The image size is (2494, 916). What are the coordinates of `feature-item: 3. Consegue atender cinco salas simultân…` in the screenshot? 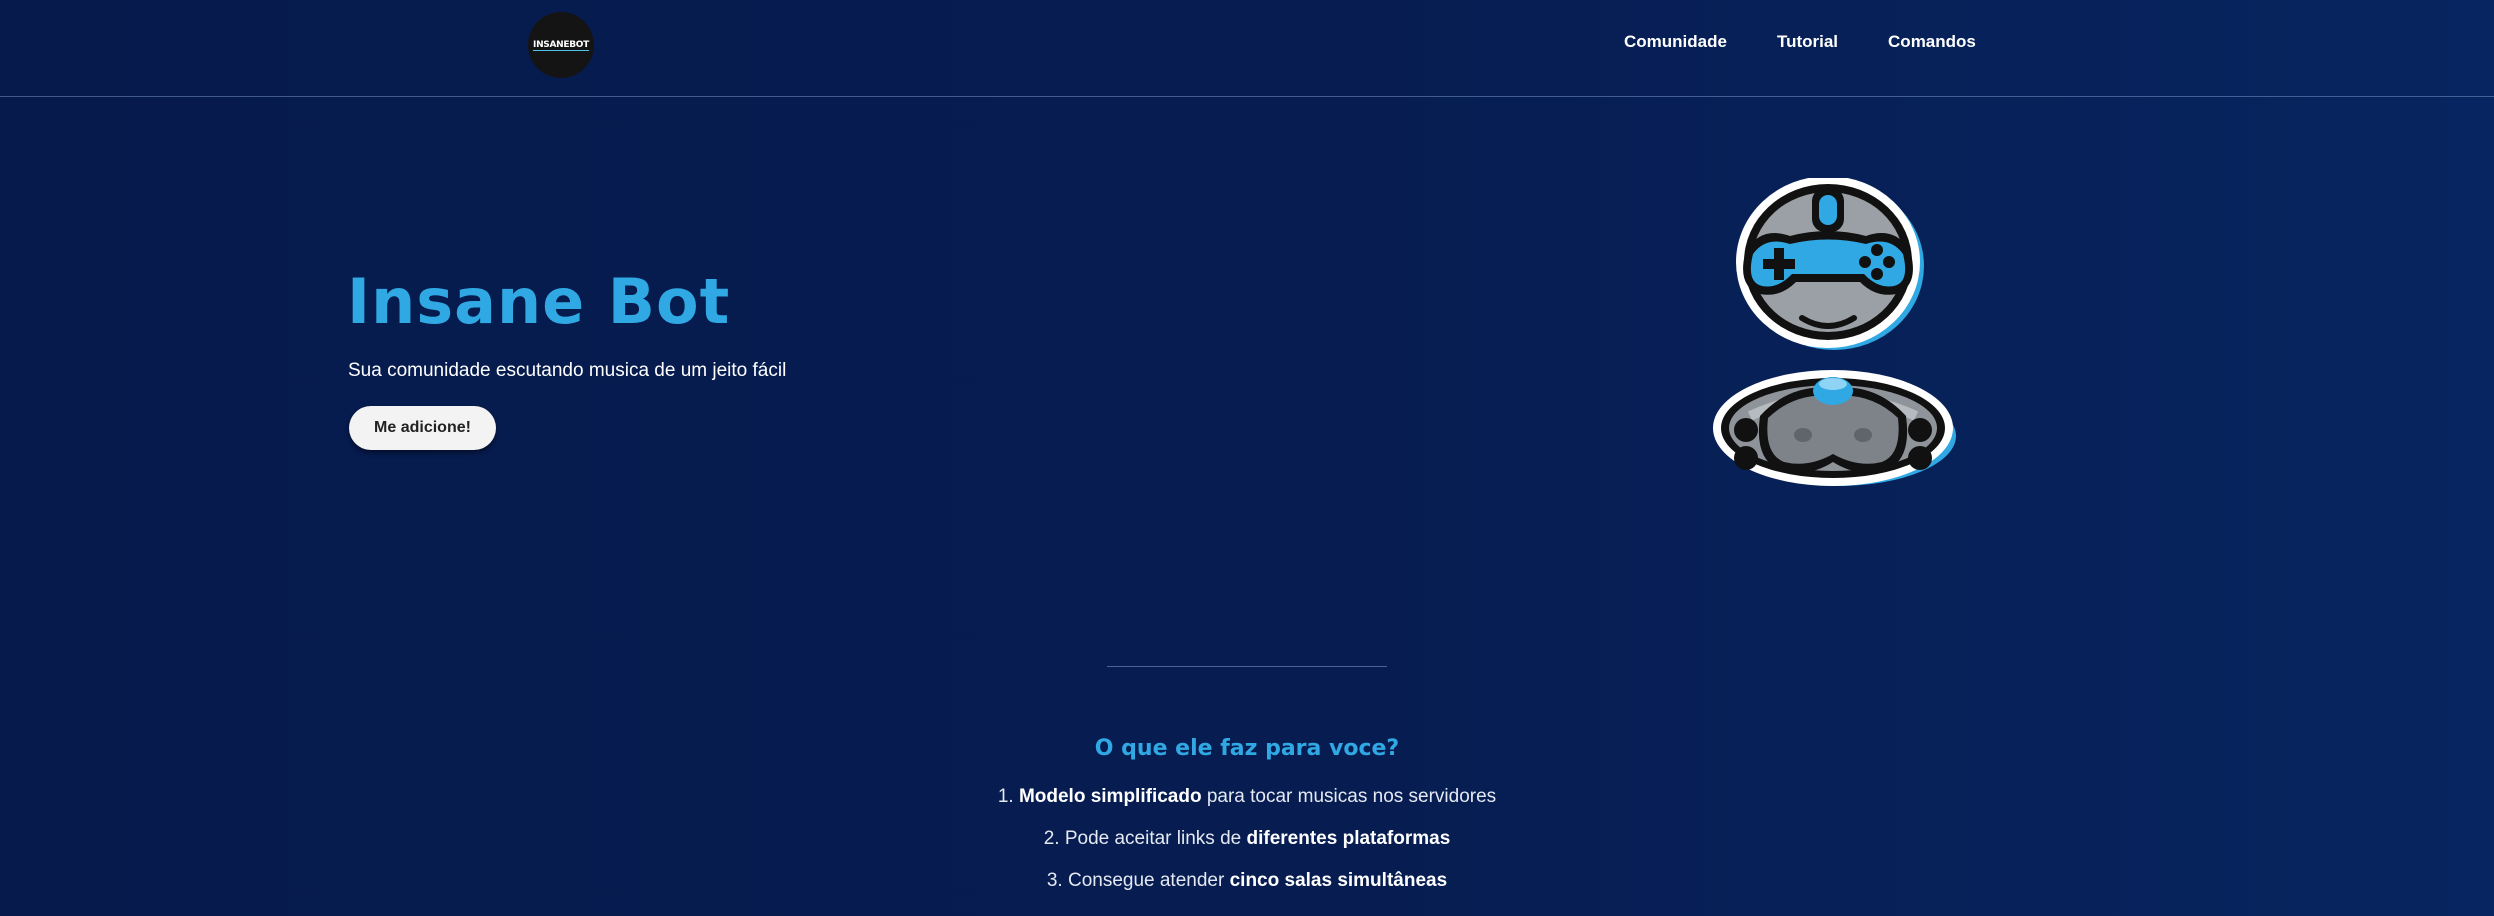 It's located at (1247, 880).